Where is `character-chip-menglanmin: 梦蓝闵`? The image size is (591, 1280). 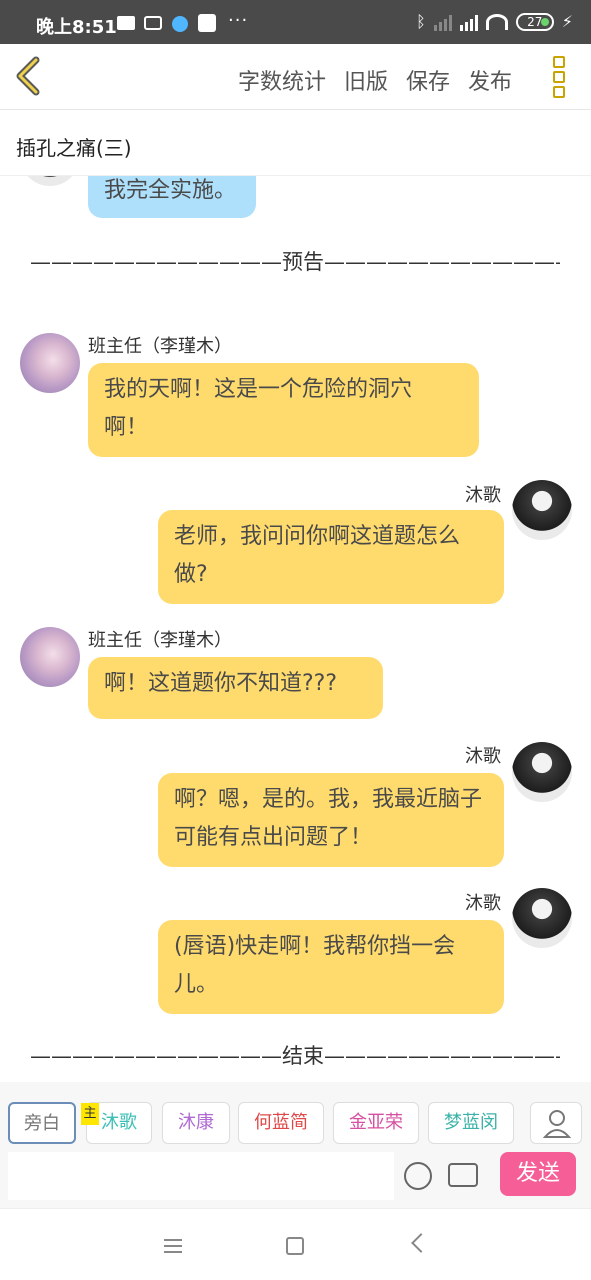 character-chip-menglanmin: 梦蓝闵 is located at coordinates (471, 1123).